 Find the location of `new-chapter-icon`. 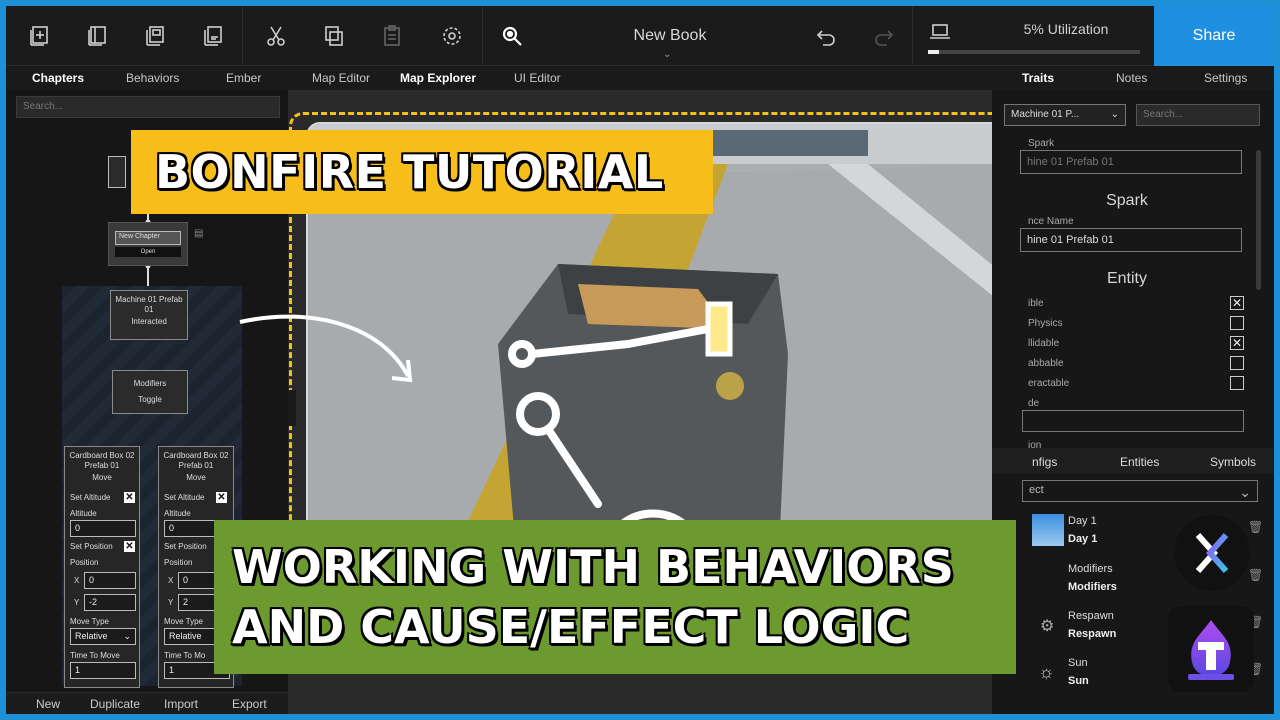

new-chapter-icon is located at coordinates (40, 36).